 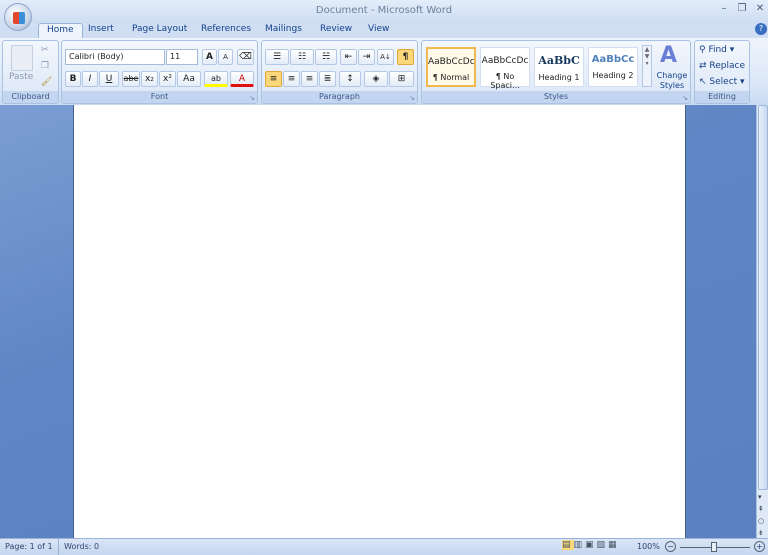 What do you see at coordinates (685, 98) in the screenshot?
I see `styles-dialog-launcher-icon: ↘` at bounding box center [685, 98].